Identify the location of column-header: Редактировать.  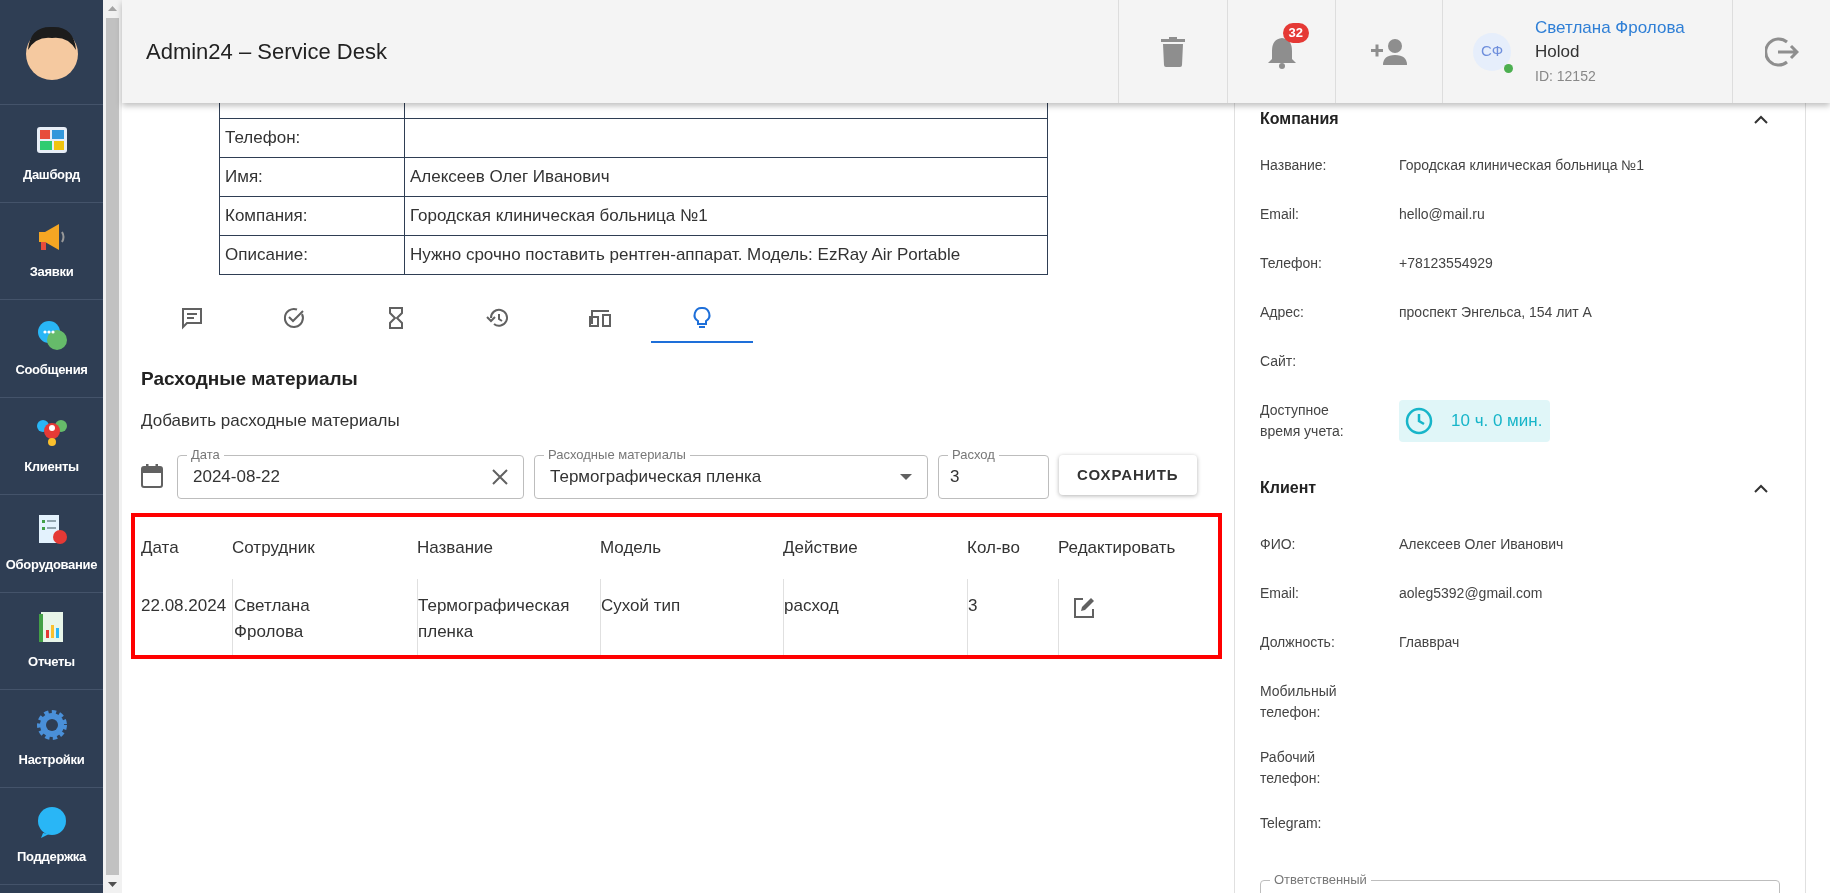
(1117, 548).